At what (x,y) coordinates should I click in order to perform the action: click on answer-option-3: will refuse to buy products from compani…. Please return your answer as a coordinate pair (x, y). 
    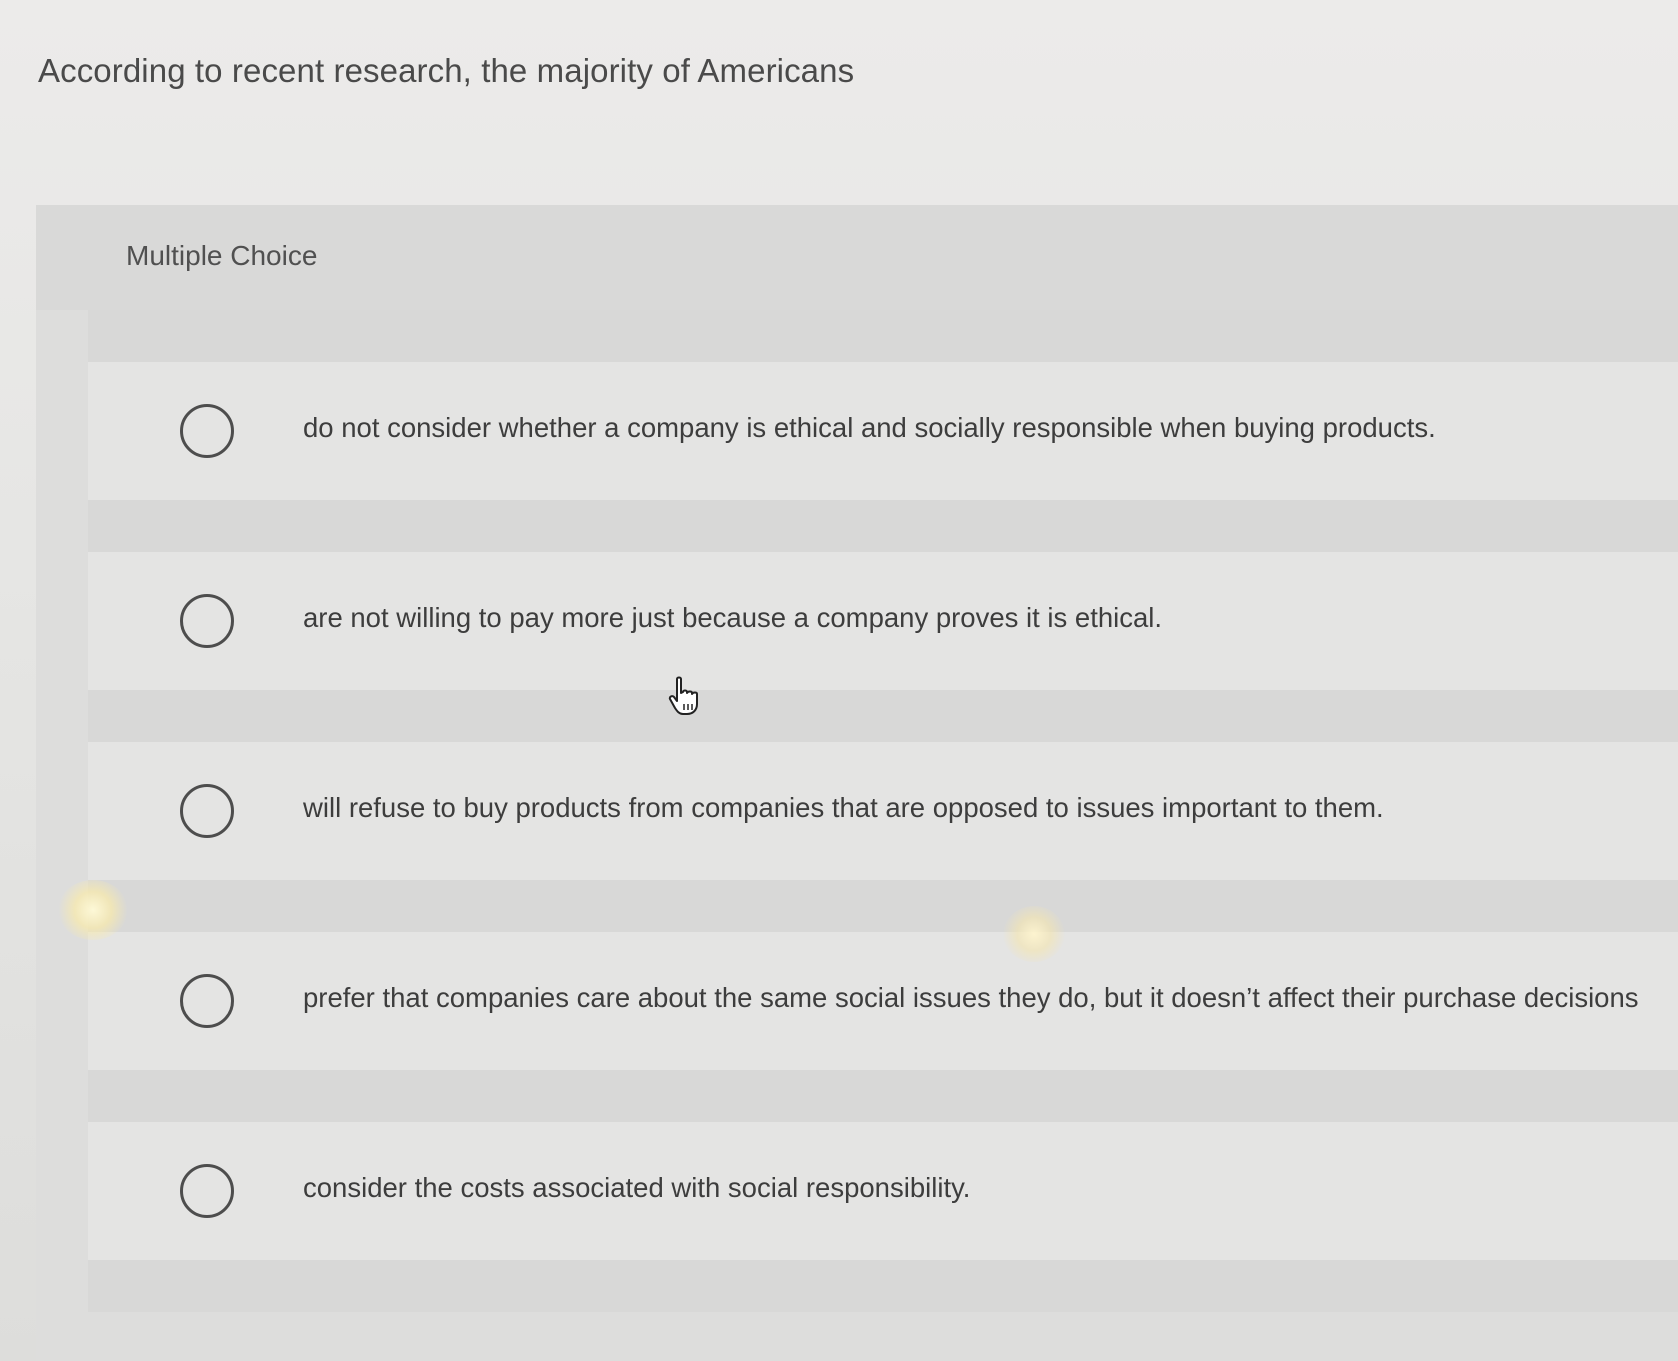
    Looking at the image, I should click on (883, 811).